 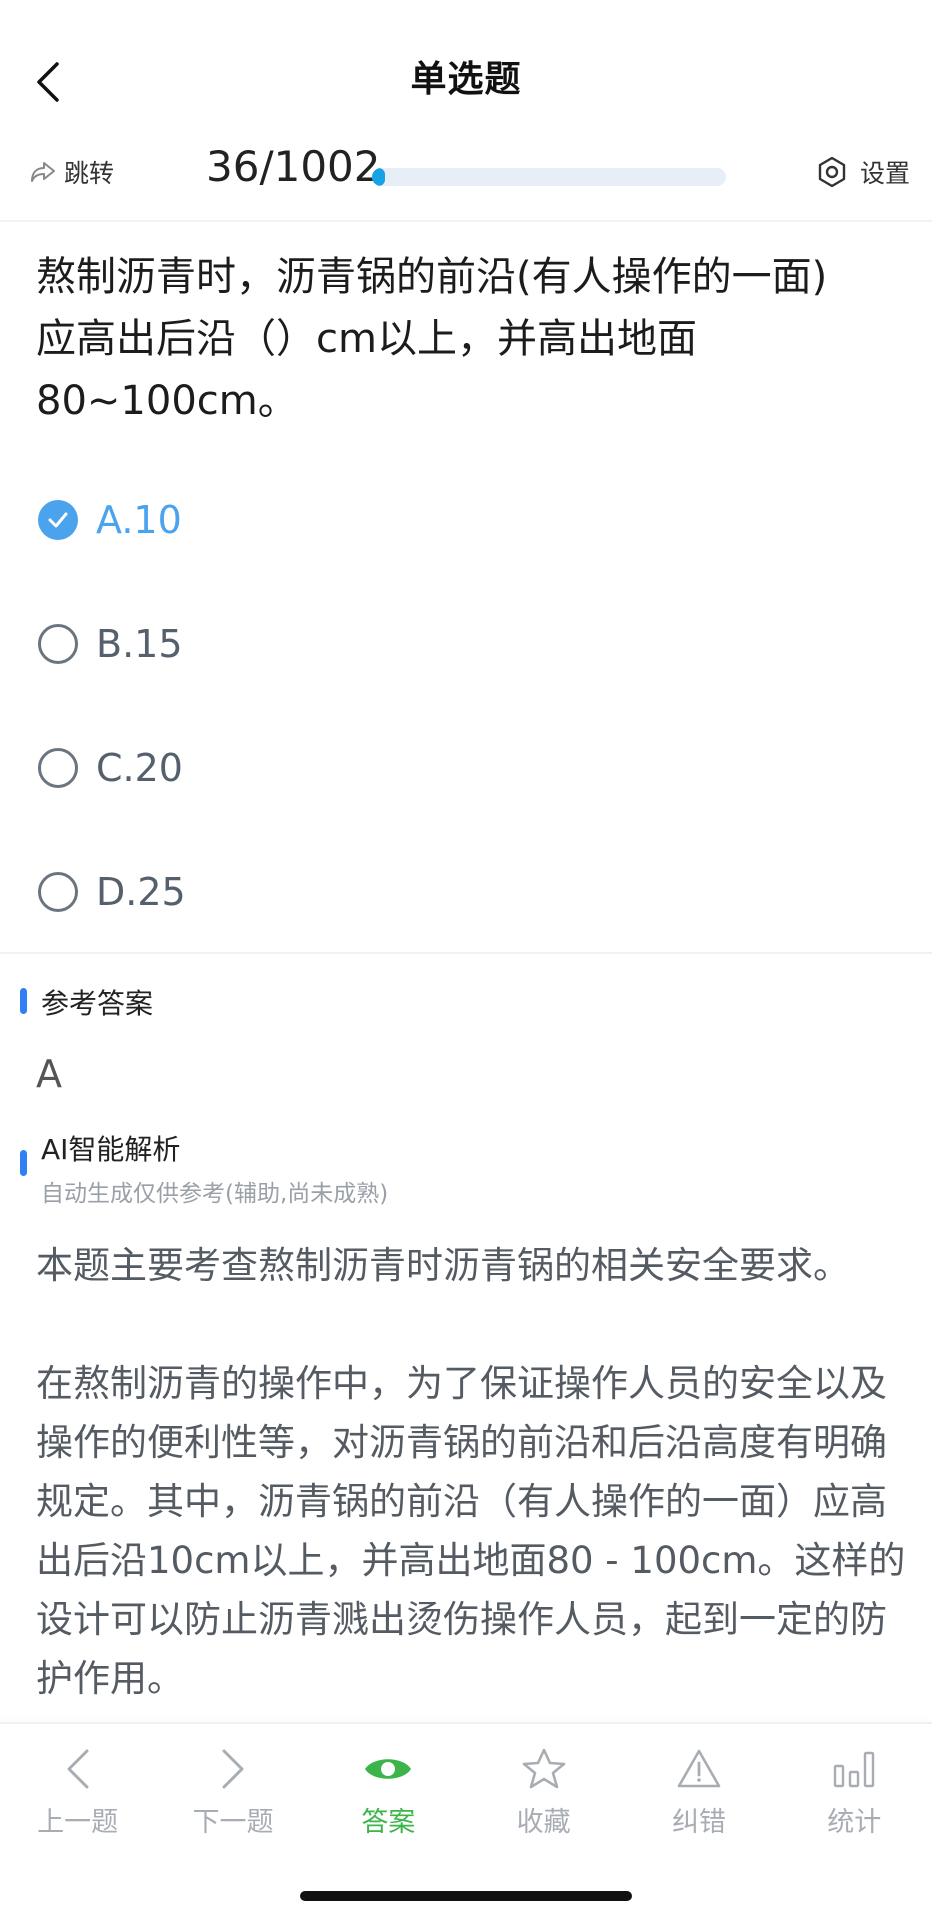 What do you see at coordinates (388, 1822) in the screenshot?
I see `tab-label: 答案` at bounding box center [388, 1822].